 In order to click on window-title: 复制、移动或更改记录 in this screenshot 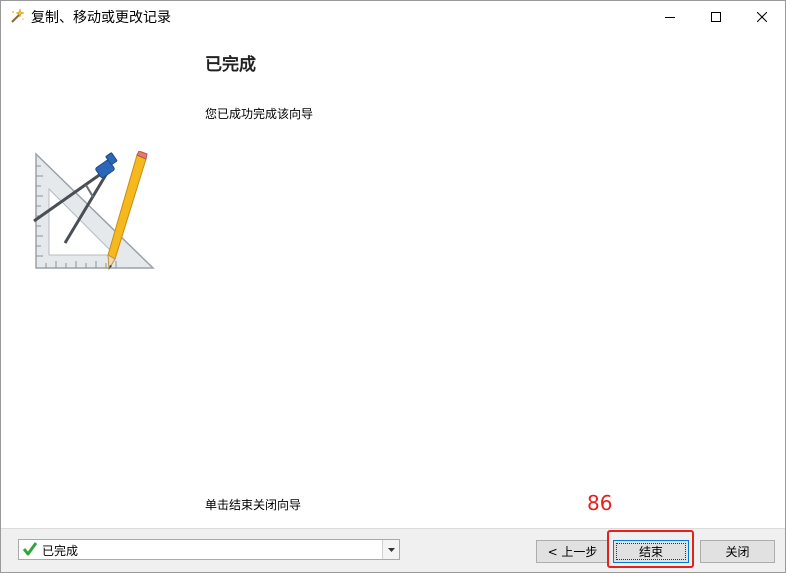, I will do `click(101, 18)`.